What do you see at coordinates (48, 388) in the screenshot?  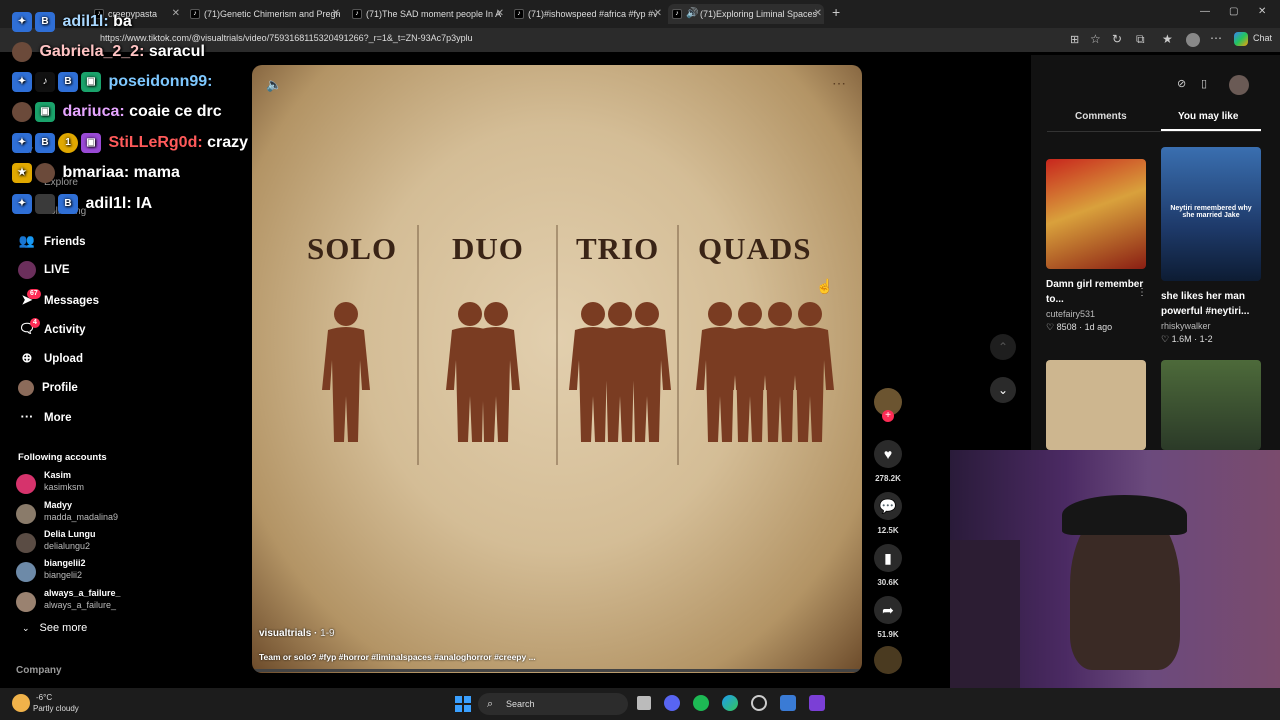 I see `sidebar-item-profile: Profile` at bounding box center [48, 388].